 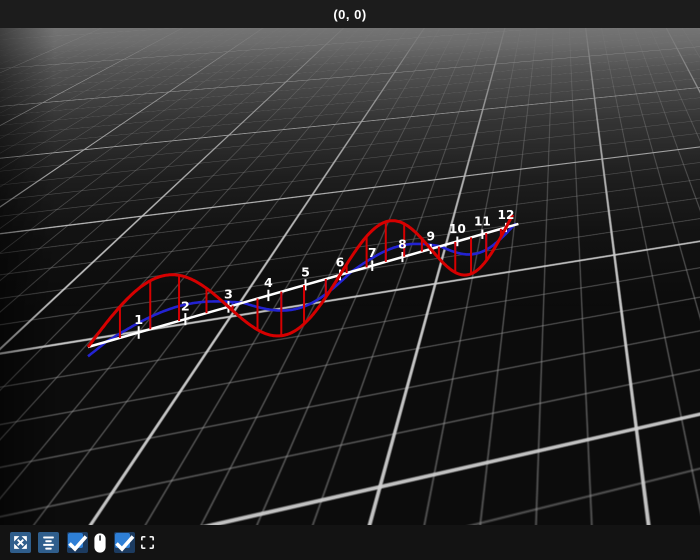 What do you see at coordinates (147, 543) in the screenshot?
I see `fullscreen-icon` at bounding box center [147, 543].